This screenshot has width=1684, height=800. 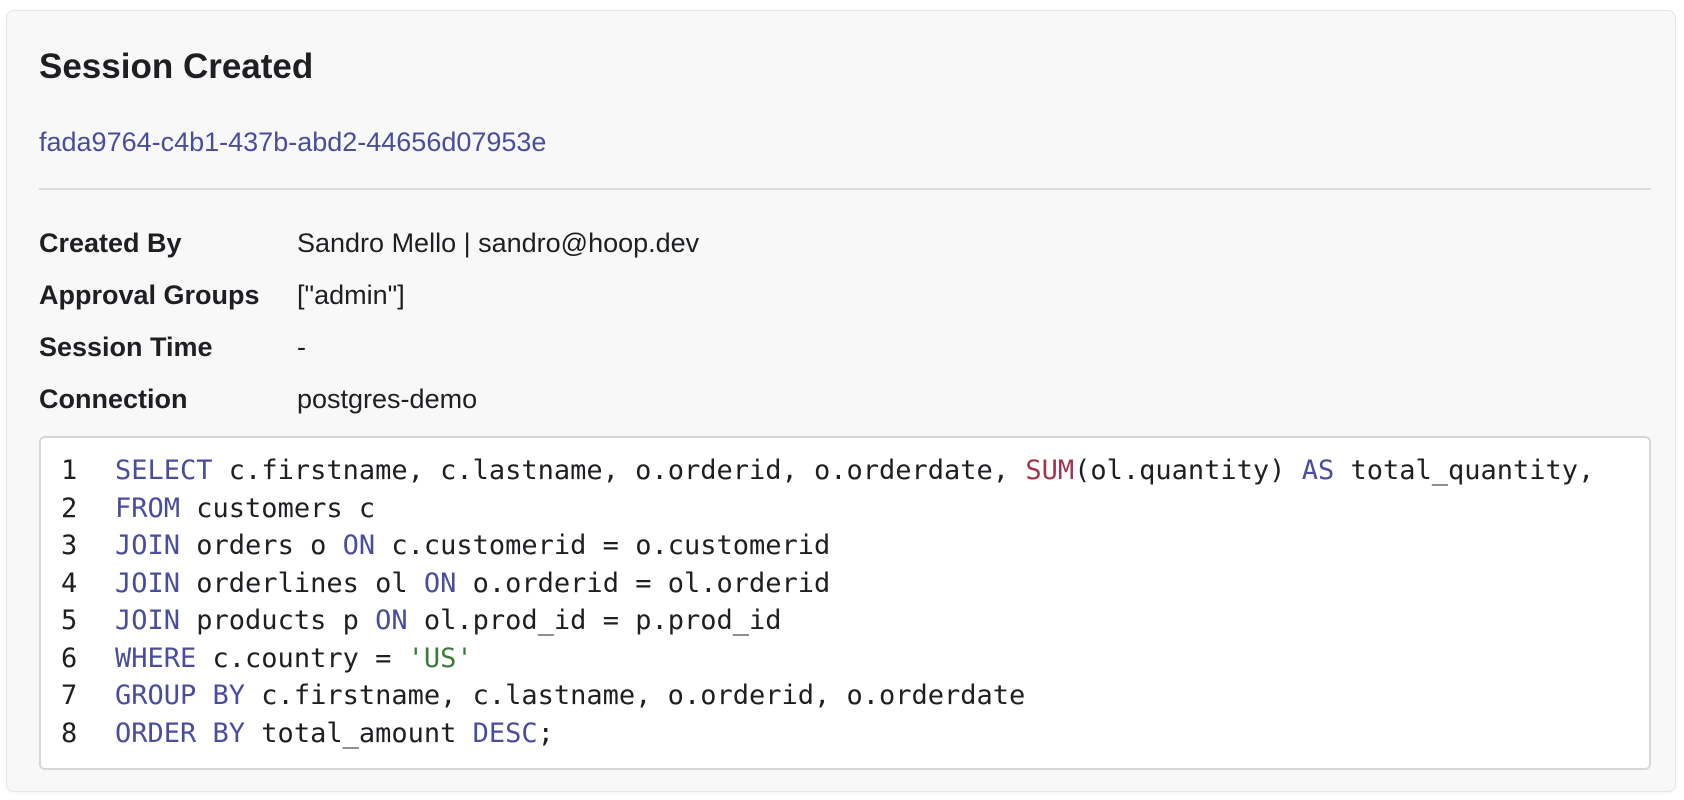 I want to click on code-token-keyword: SELECT, so click(x=164, y=470).